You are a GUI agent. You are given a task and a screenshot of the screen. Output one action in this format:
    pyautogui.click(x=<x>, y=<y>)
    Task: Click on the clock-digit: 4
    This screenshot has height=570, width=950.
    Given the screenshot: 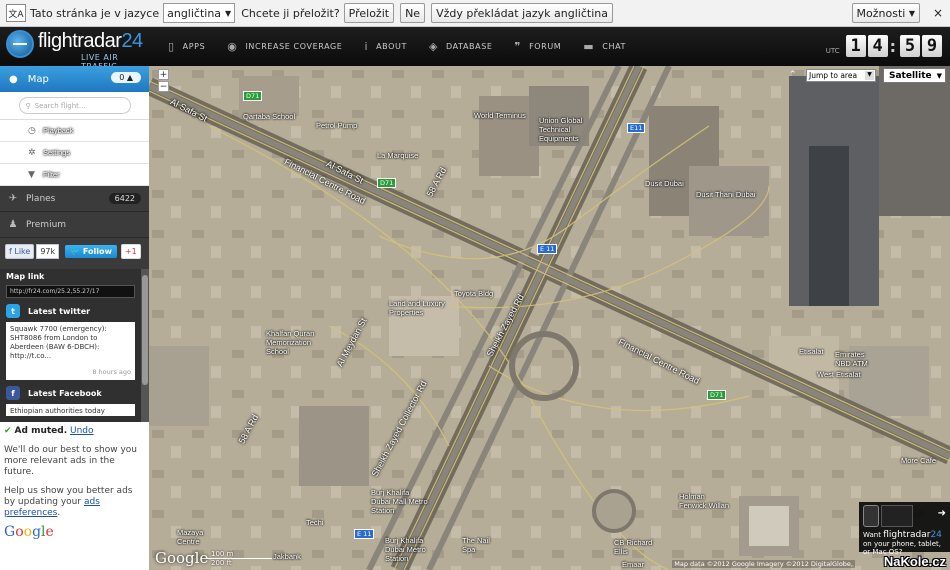 What is the action you would take?
    pyautogui.click(x=877, y=46)
    